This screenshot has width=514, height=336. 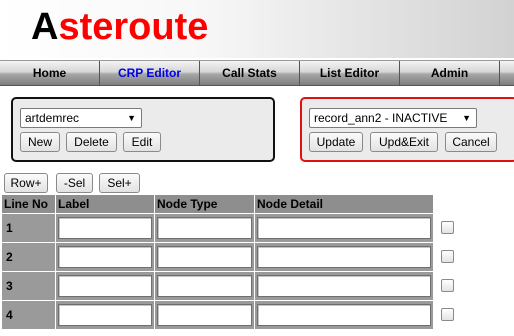 What do you see at coordinates (250, 73) in the screenshot?
I see `nav-call-stats: Call Stats` at bounding box center [250, 73].